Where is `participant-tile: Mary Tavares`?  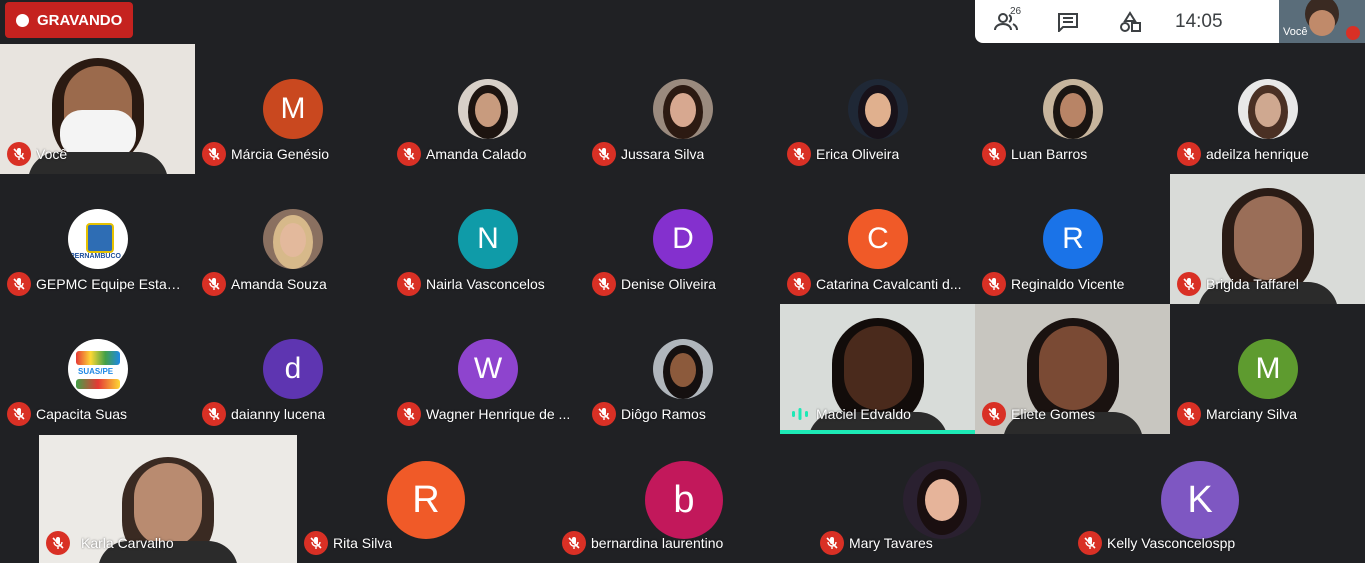
participant-tile: Mary Tavares is located at coordinates (942, 499).